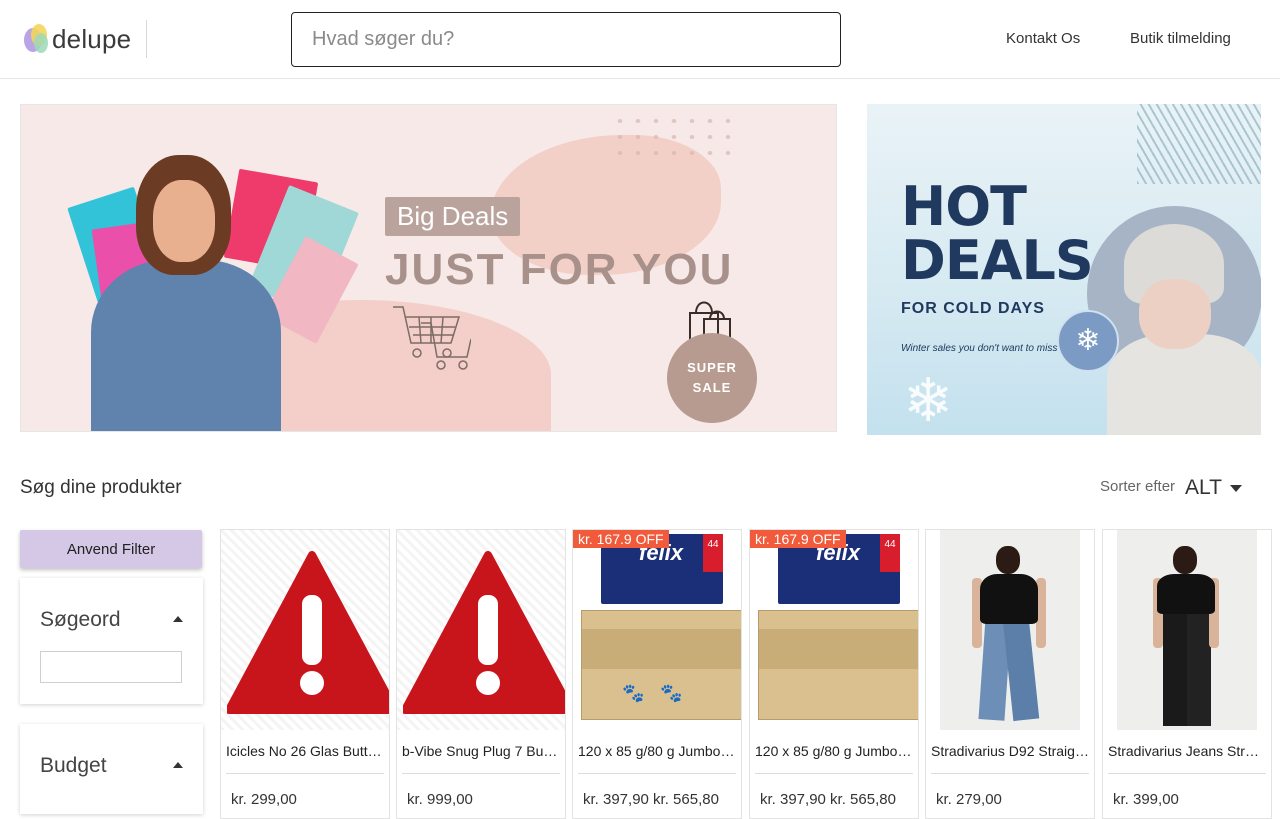  What do you see at coordinates (1175, 314) in the screenshot?
I see `winter-girl-face` at bounding box center [1175, 314].